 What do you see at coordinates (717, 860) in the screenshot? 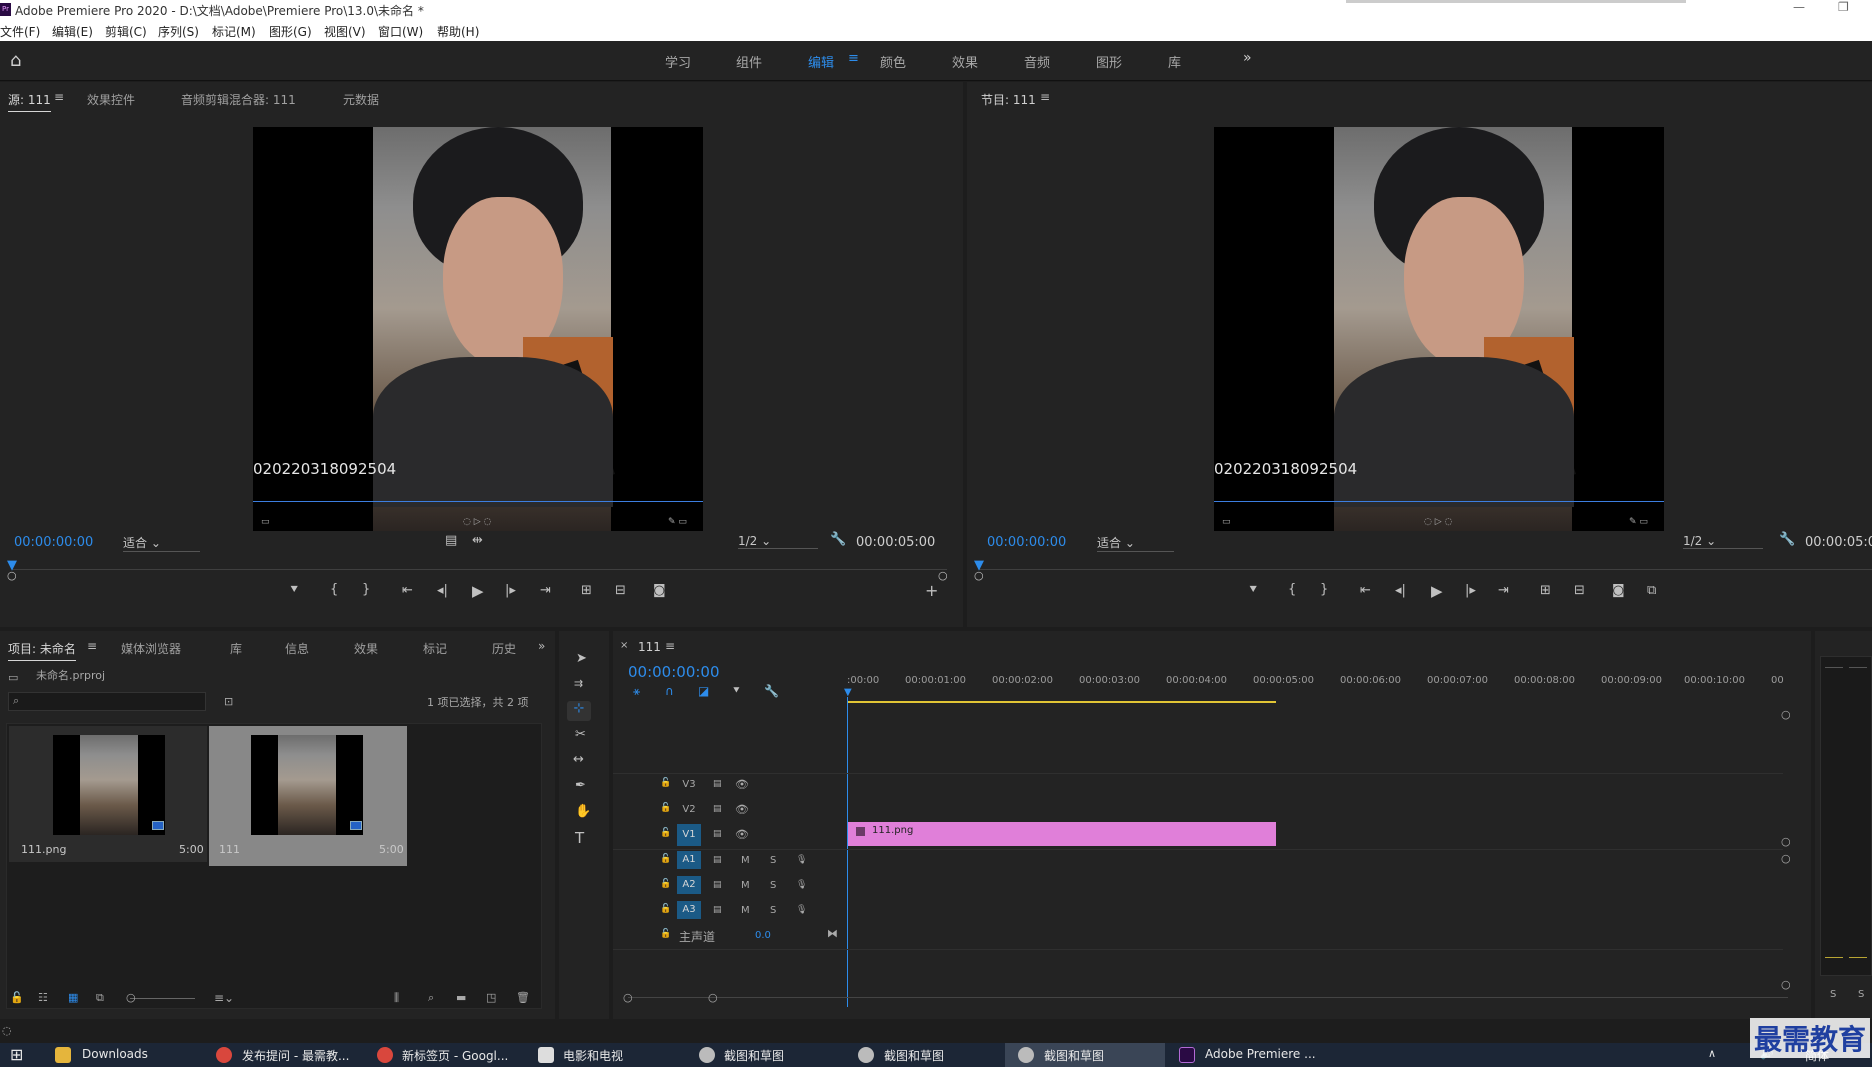
I see `a1-sync-icon: ▤` at bounding box center [717, 860].